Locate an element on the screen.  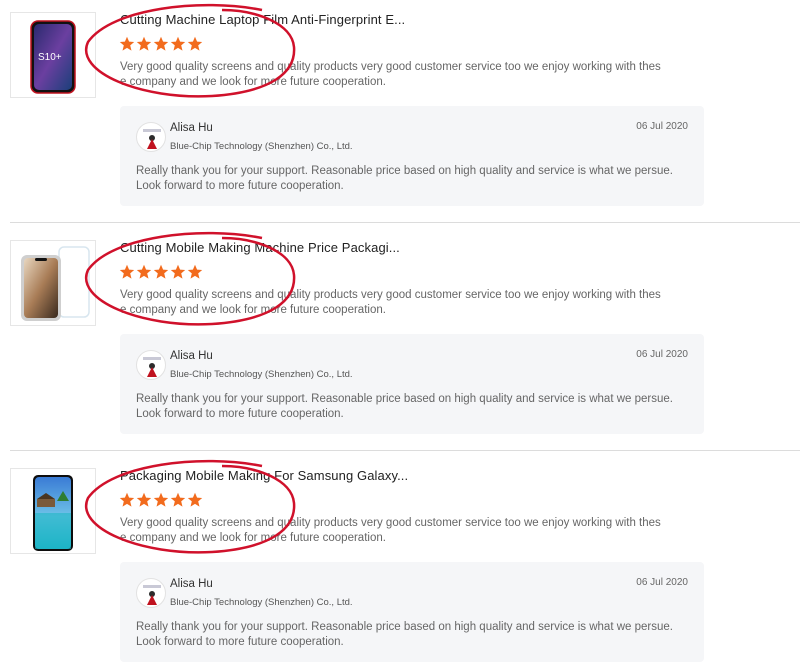
product-thumbnail: S10+ is located at coordinates (53, 55).